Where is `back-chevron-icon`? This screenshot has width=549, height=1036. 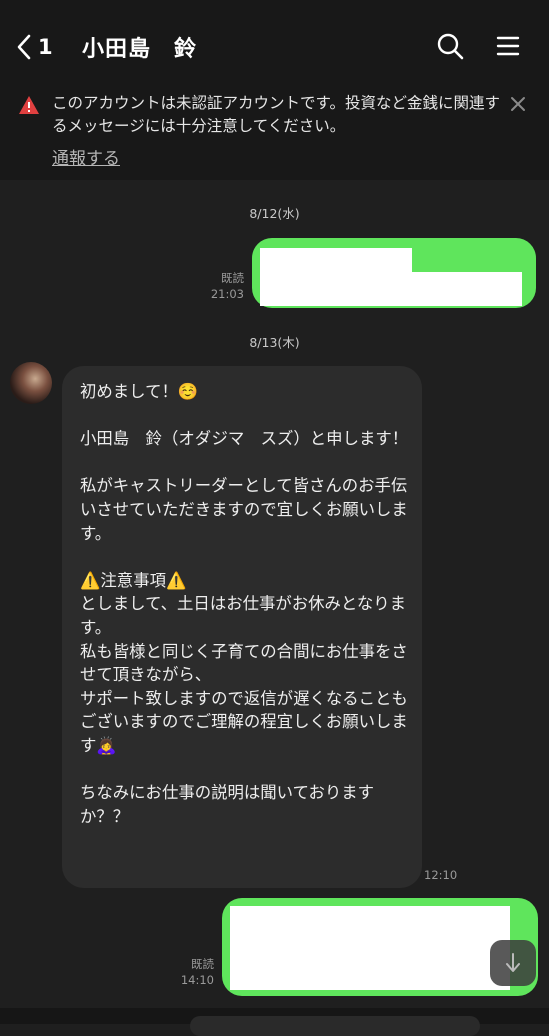 back-chevron-icon is located at coordinates (24, 47).